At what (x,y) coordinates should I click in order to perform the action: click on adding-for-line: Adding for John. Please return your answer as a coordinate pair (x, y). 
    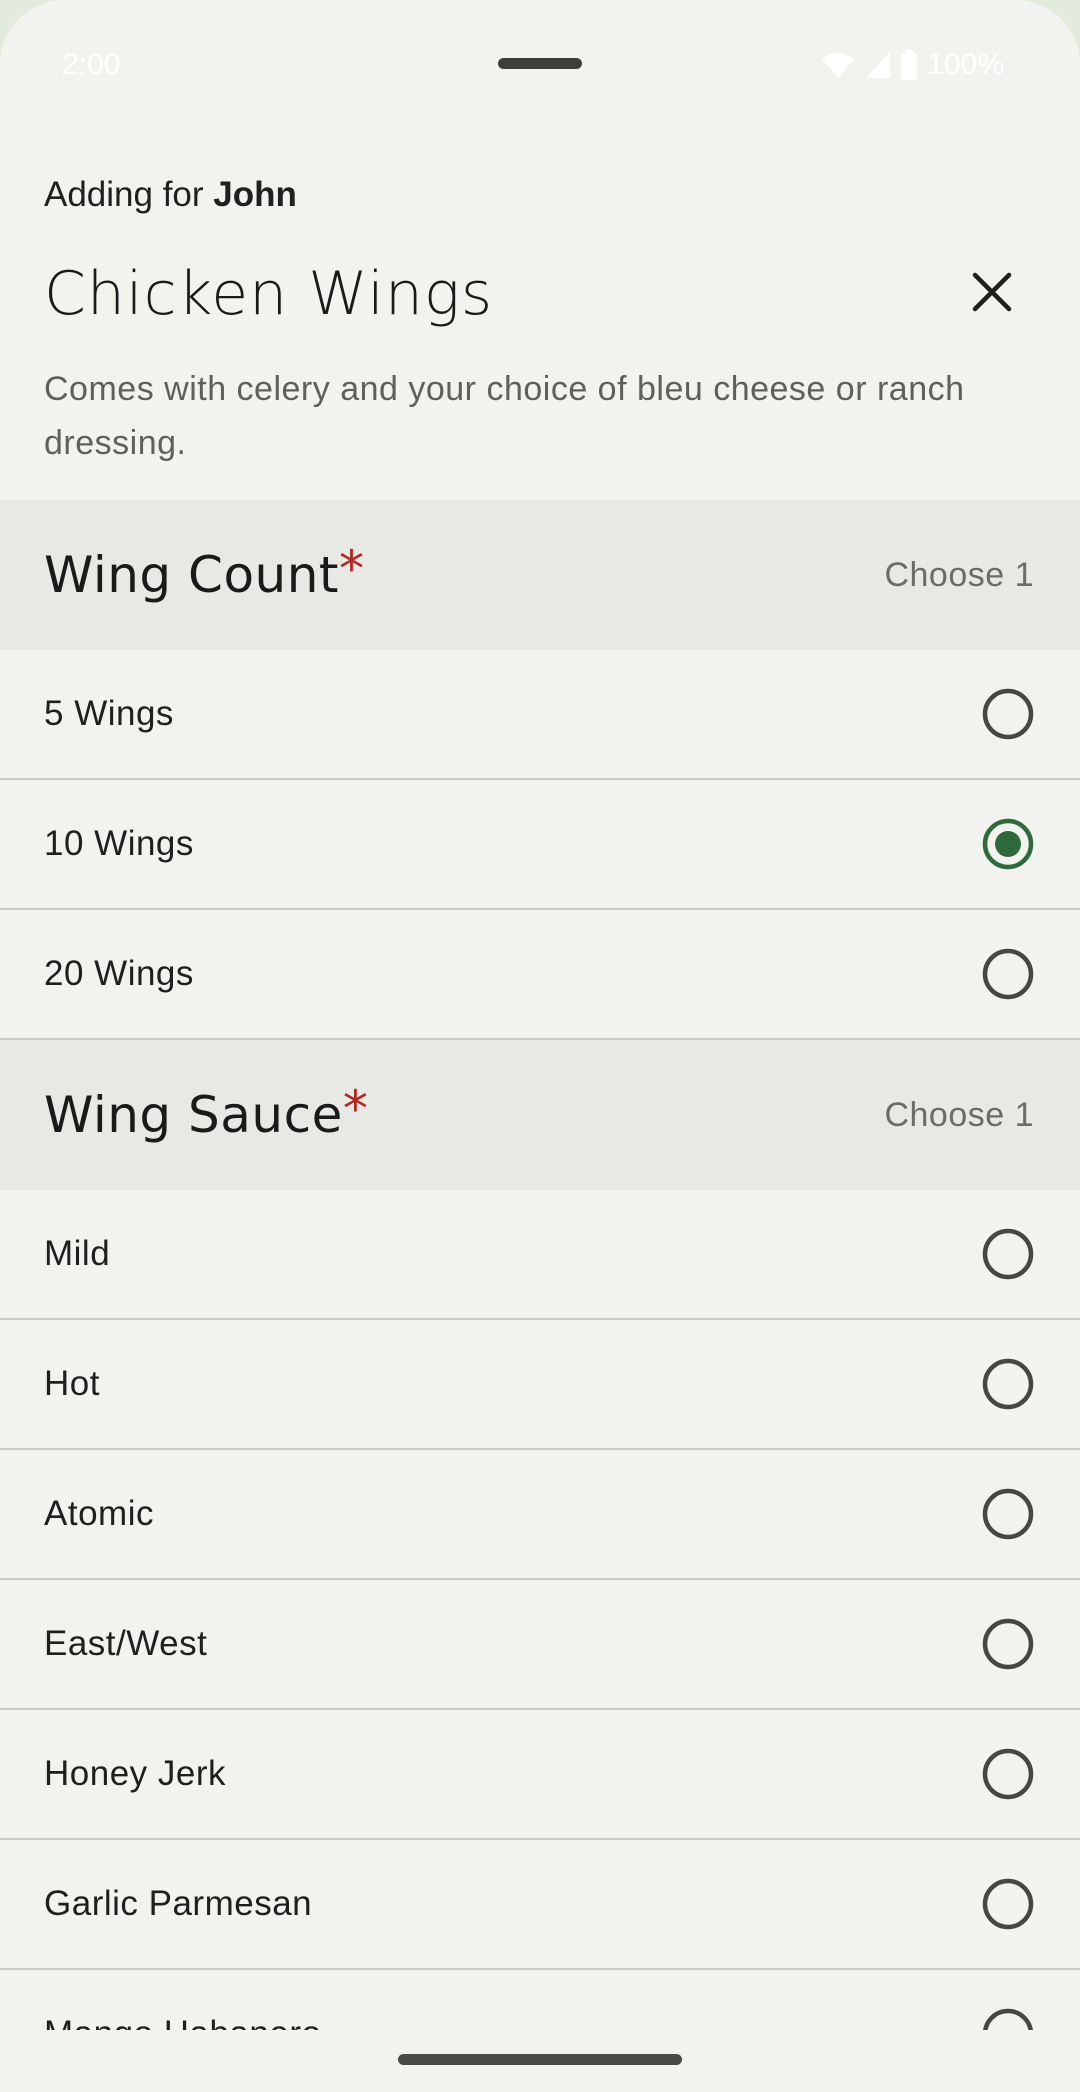
    Looking at the image, I should click on (544, 195).